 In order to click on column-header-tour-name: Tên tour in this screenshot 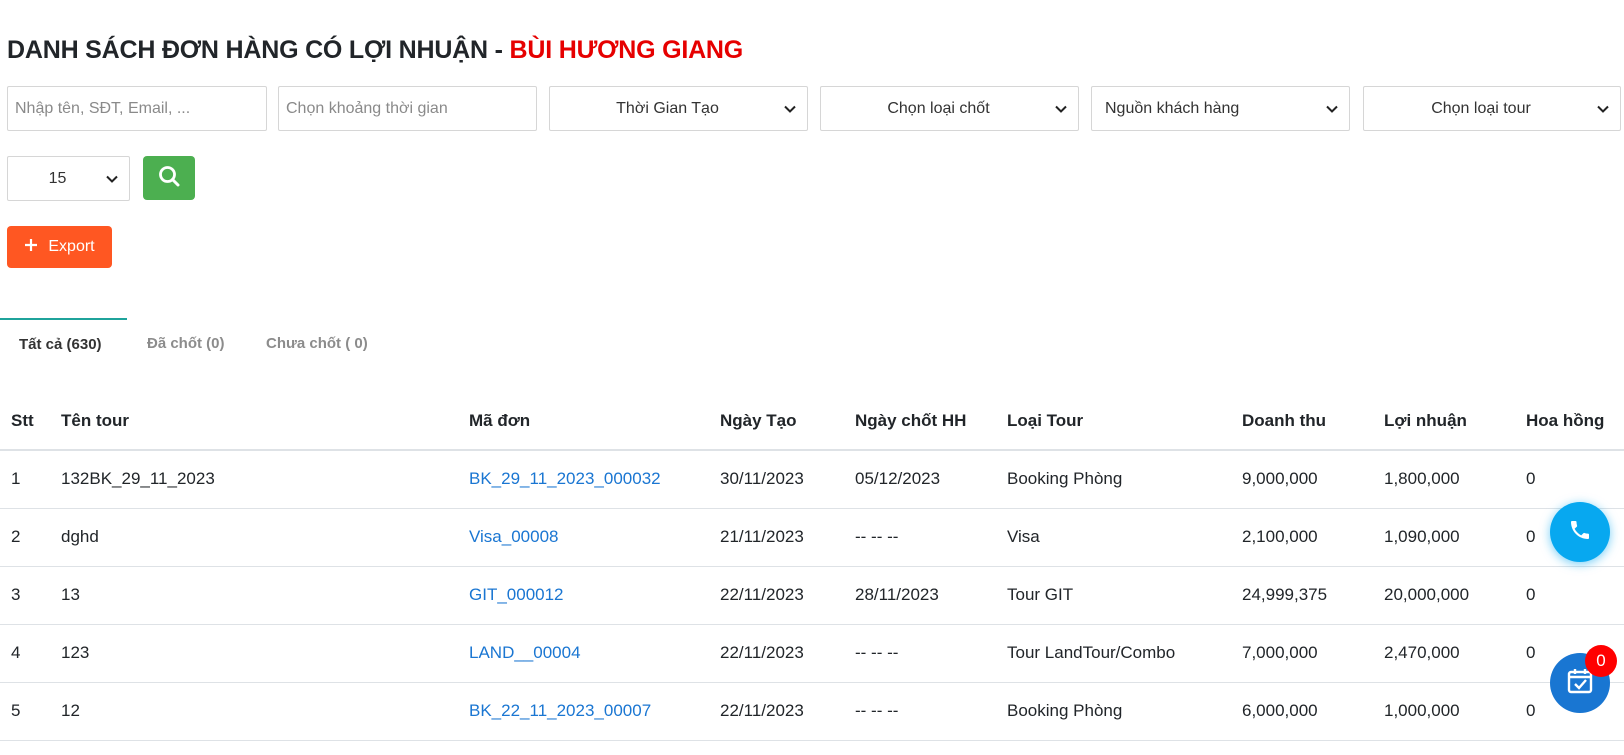, I will do `click(254, 421)`.